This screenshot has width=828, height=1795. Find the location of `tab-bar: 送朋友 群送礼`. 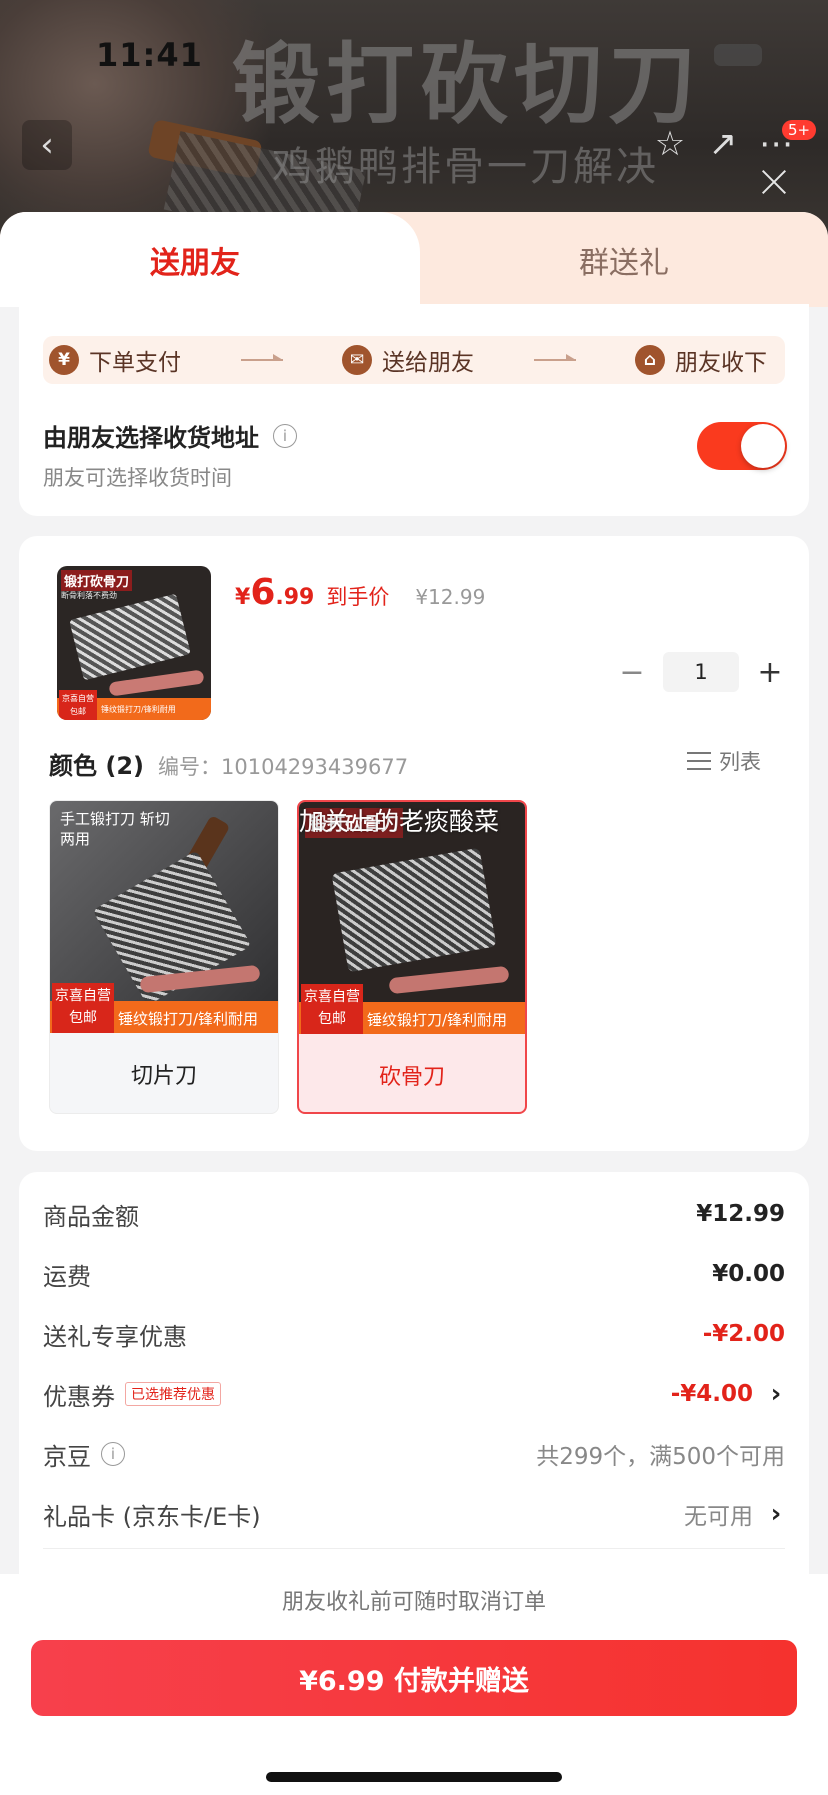

tab-bar: 送朋友 群送礼 is located at coordinates (414, 259).